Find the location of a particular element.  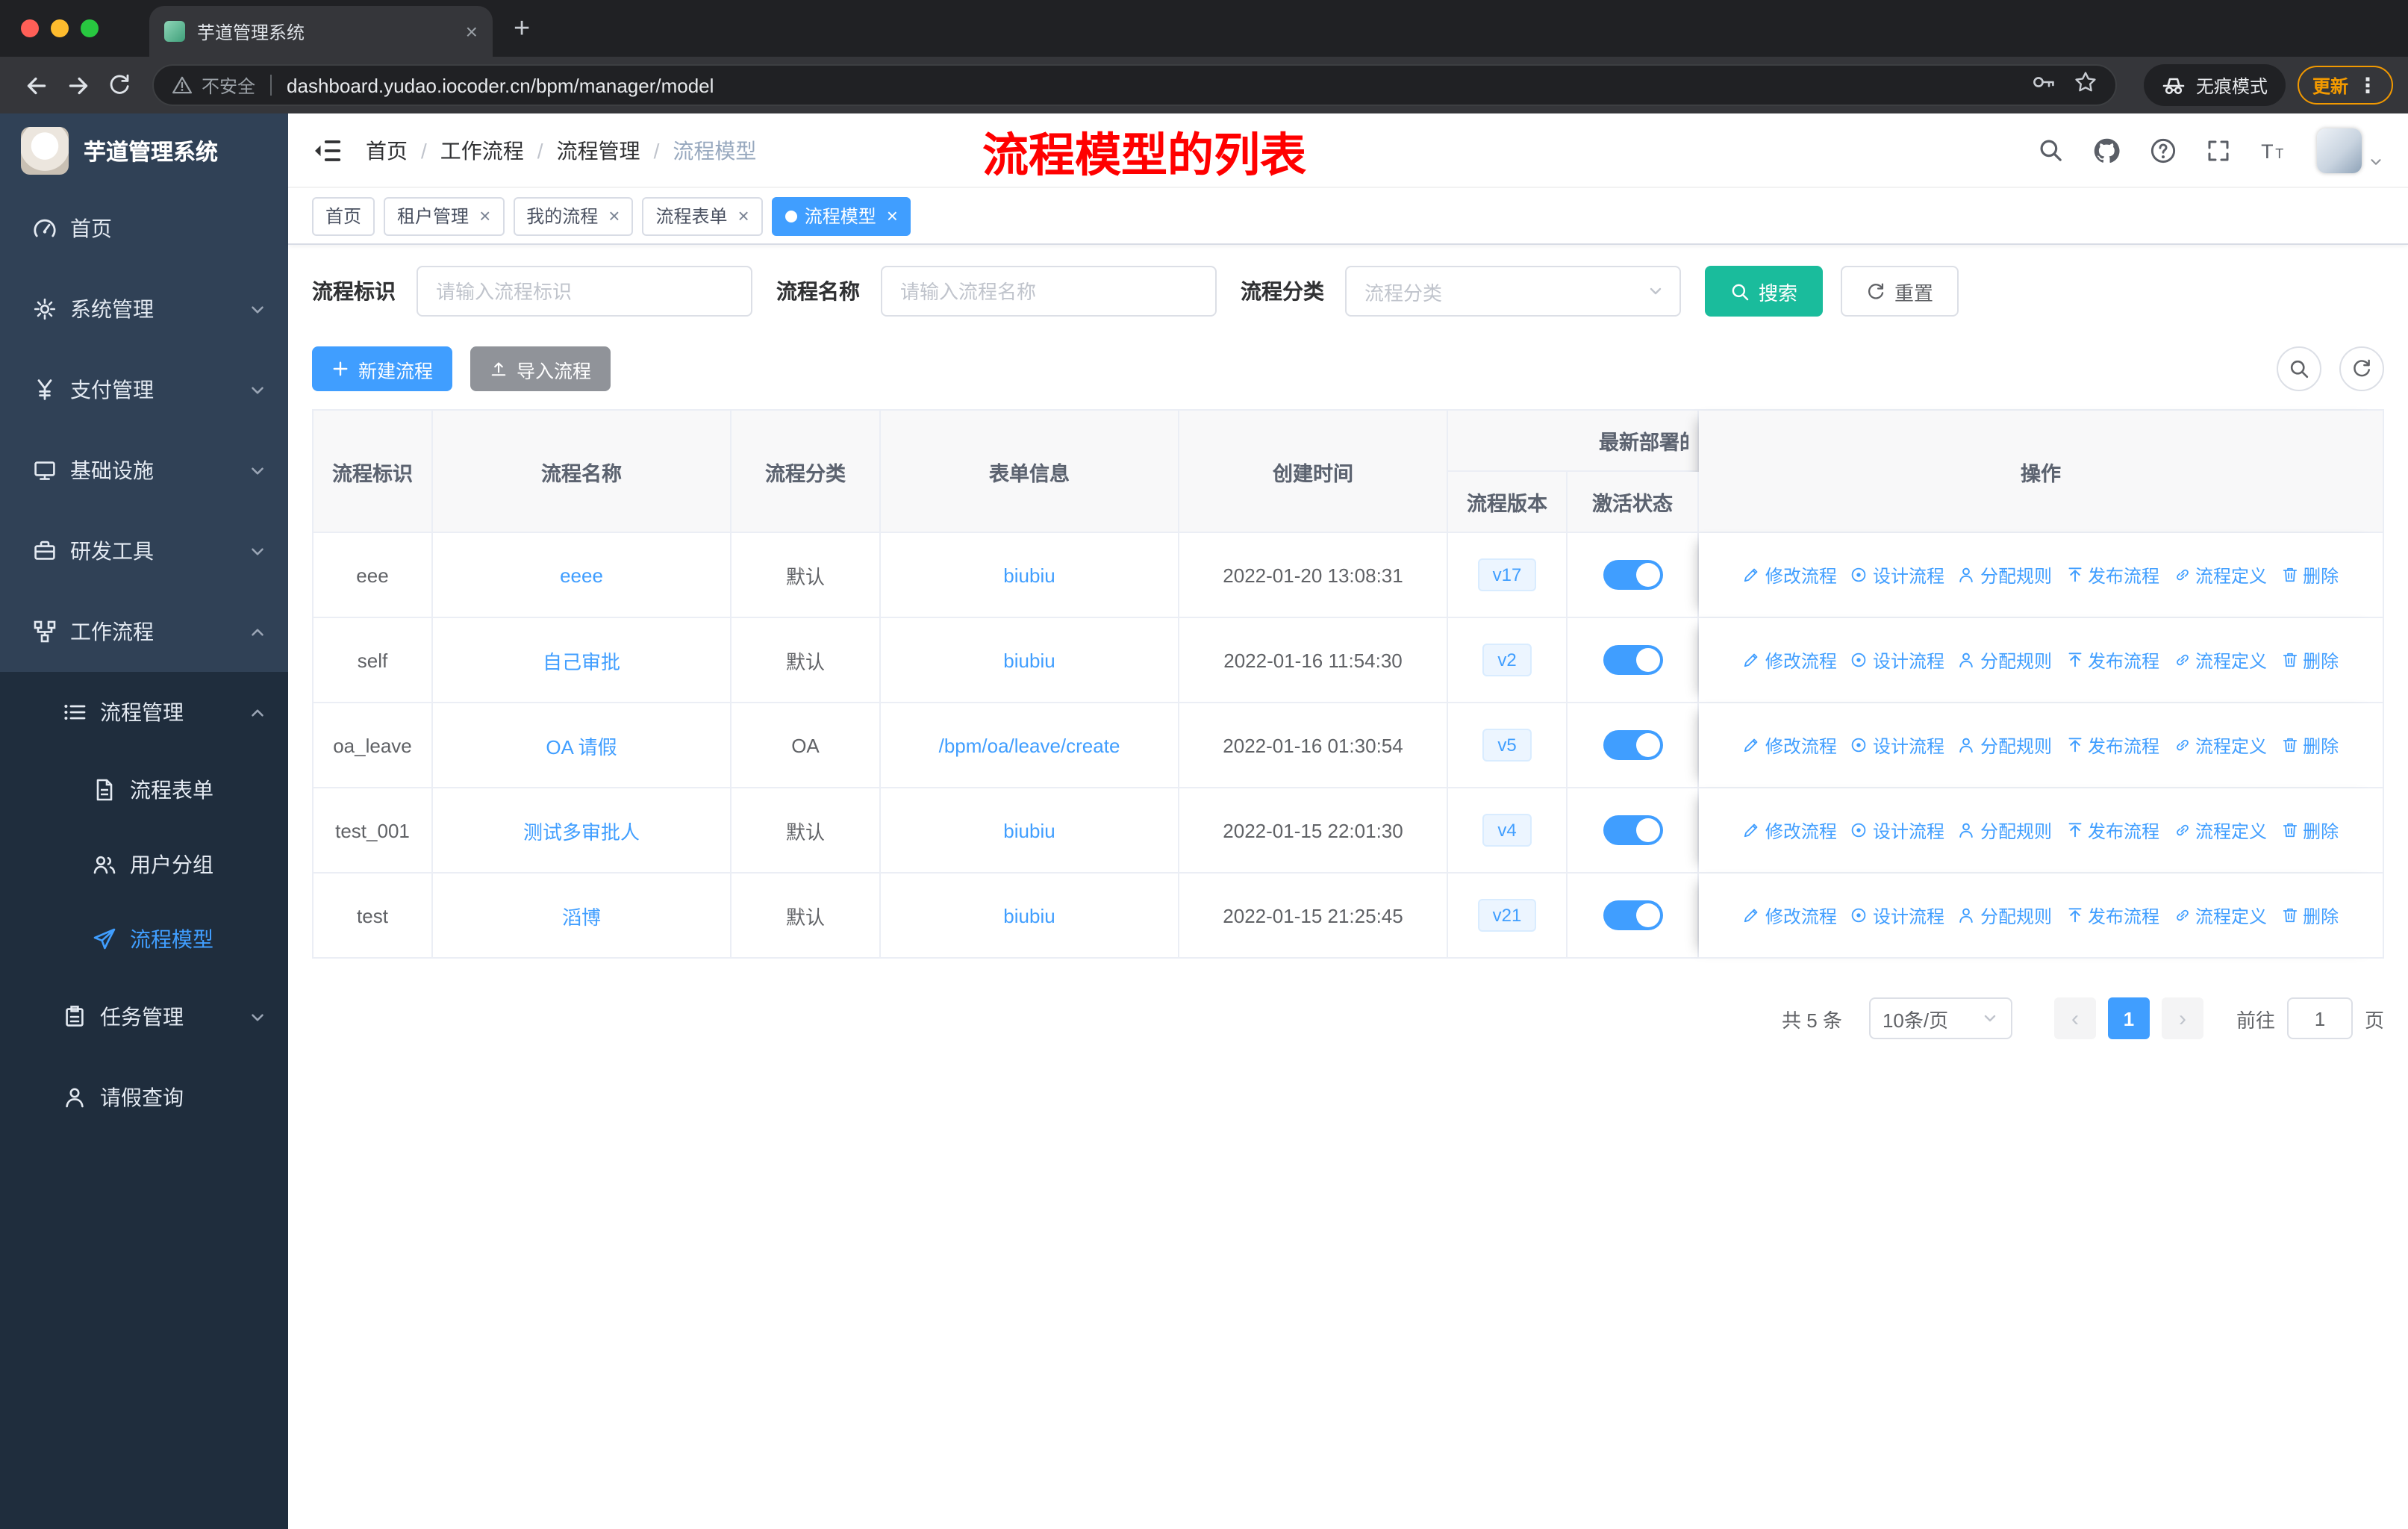

refresh-table-button is located at coordinates (2361, 369).